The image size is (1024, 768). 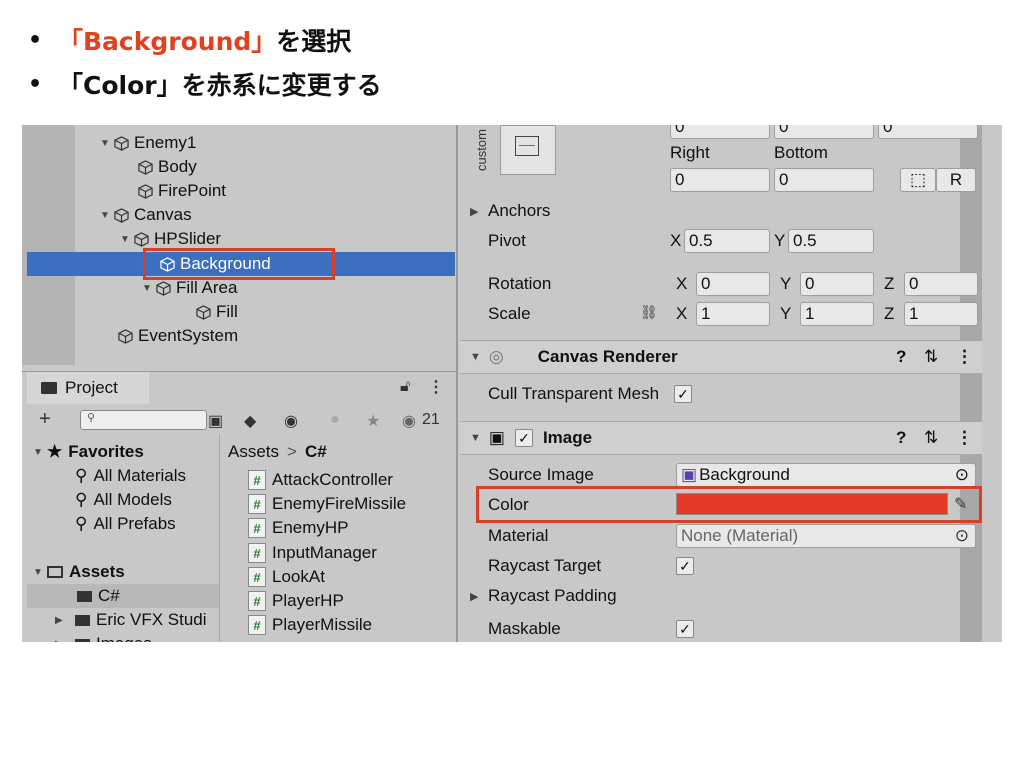 What do you see at coordinates (97, 571) in the screenshot?
I see `assets-title: Assets` at bounding box center [97, 571].